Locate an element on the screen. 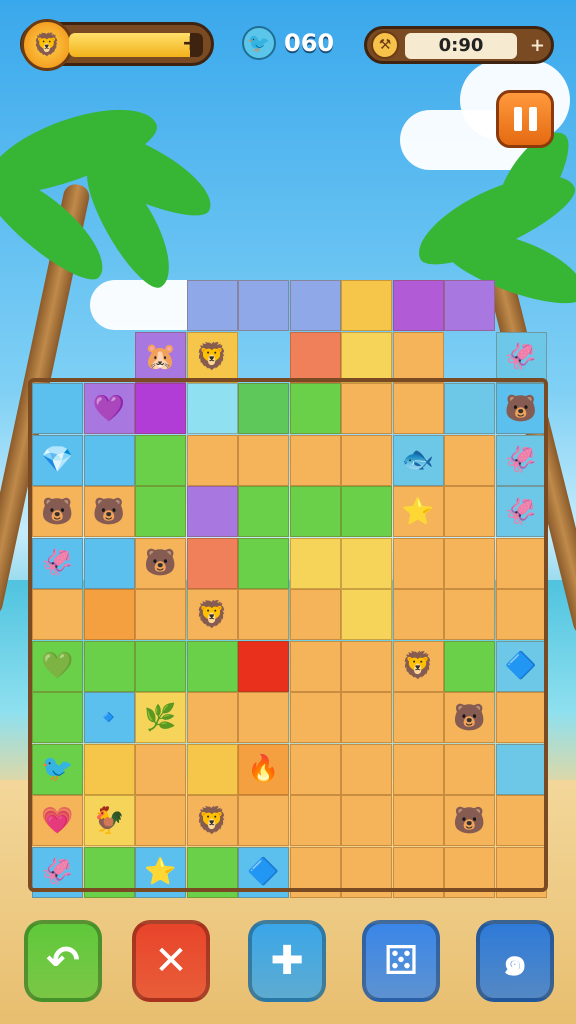 The width and height of the screenshot is (576, 1024). board-tile: 🐦 is located at coordinates (57, 769).